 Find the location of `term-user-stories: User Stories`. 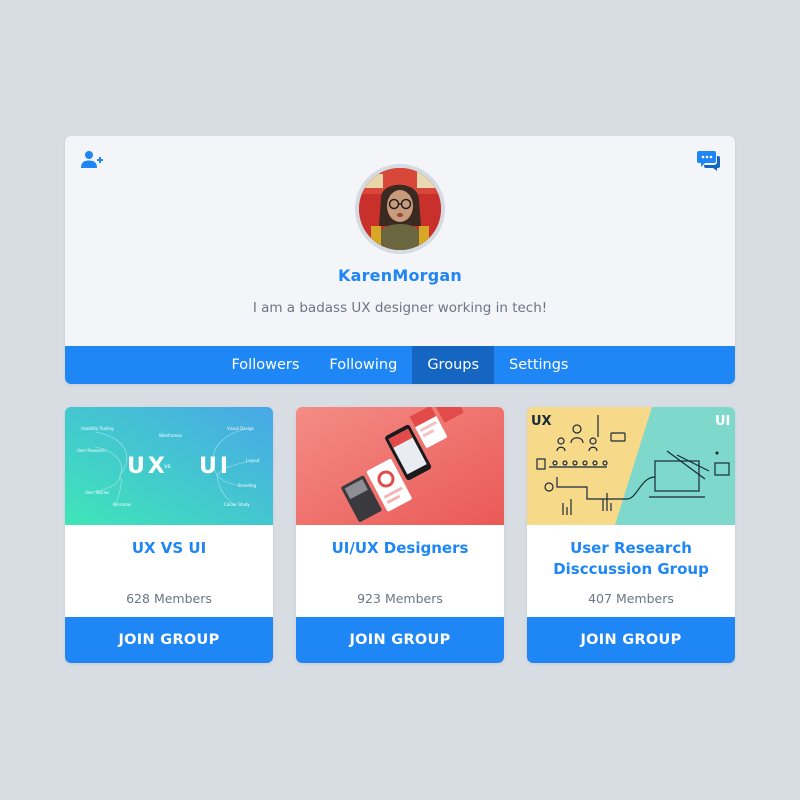

term-user-stories: User Stories is located at coordinates (97, 492).